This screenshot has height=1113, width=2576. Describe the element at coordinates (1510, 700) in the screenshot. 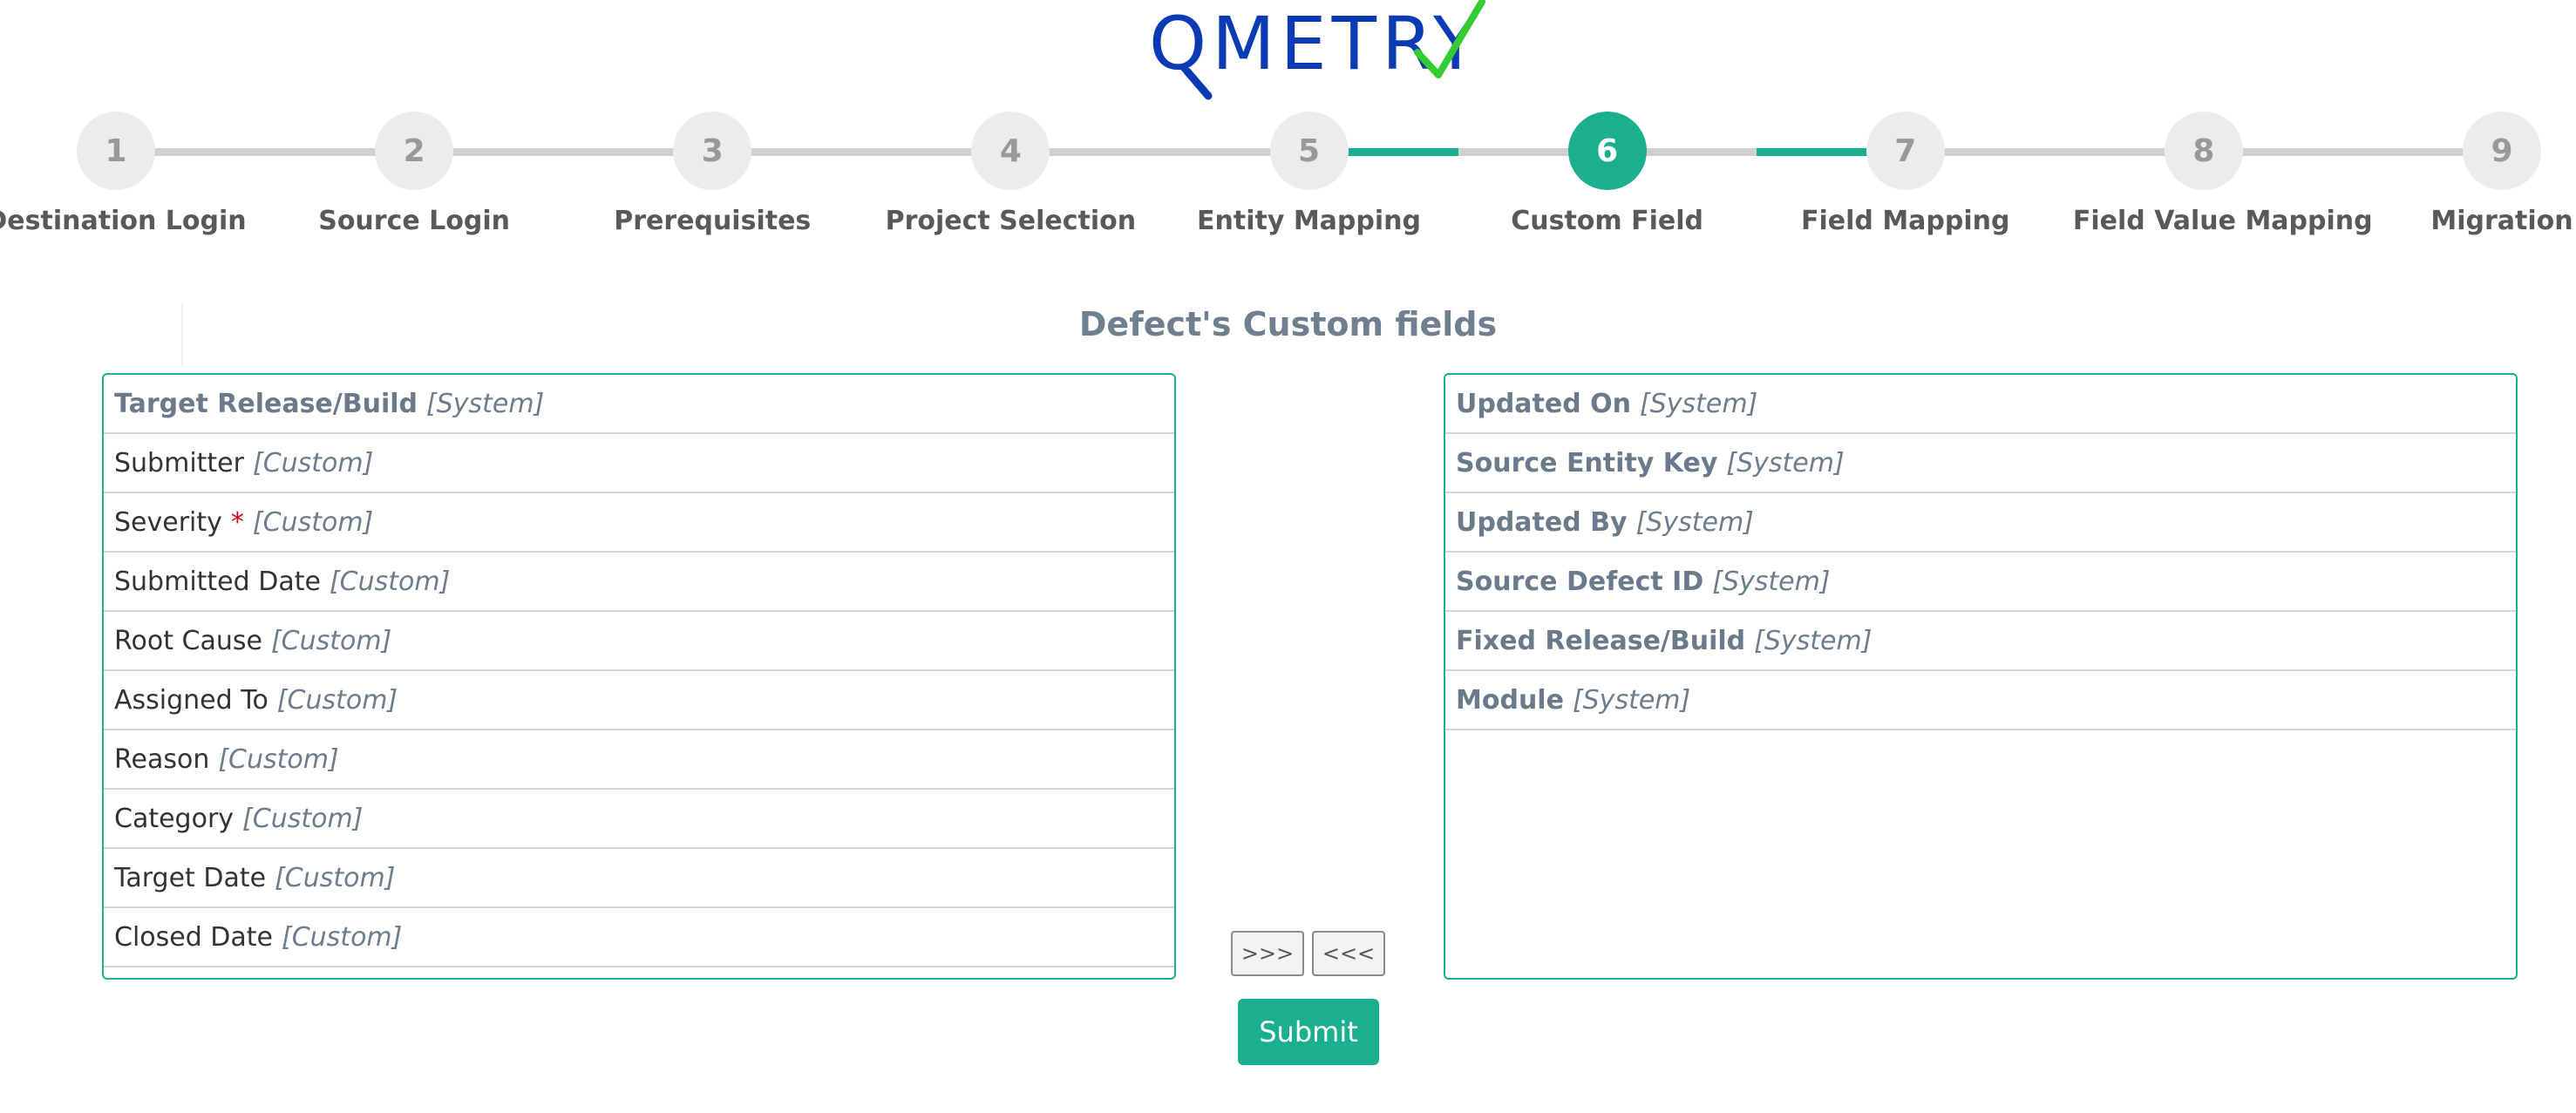

I see `field-name: Module` at that location.